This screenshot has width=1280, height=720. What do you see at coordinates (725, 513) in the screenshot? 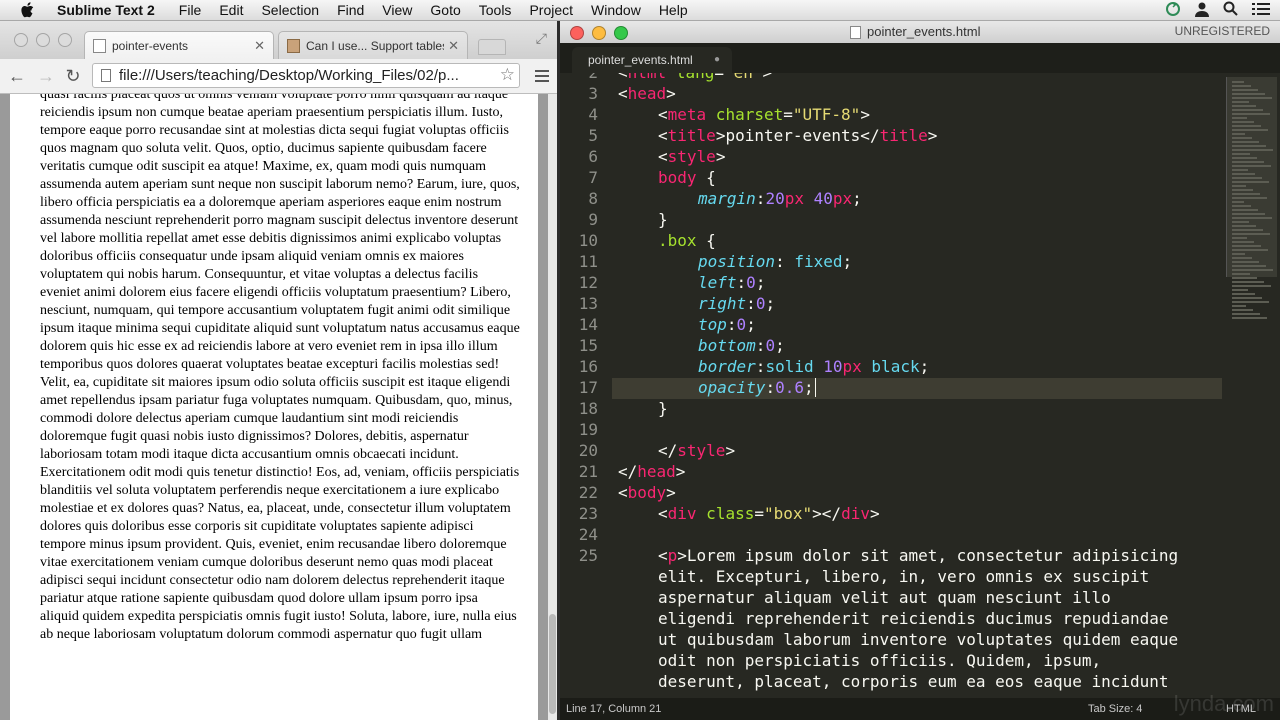
I see `code-token: class` at bounding box center [725, 513].